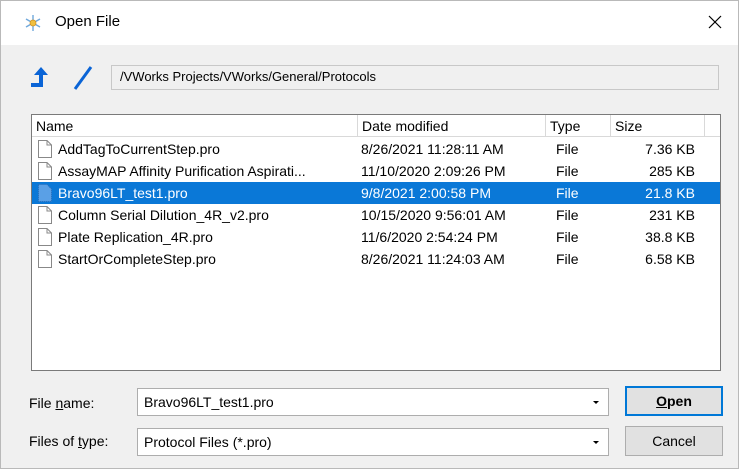 Image resolution: width=739 pixels, height=469 pixels. What do you see at coordinates (135, 237) in the screenshot?
I see `file-name-text: Plate Replication_4R.pro` at bounding box center [135, 237].